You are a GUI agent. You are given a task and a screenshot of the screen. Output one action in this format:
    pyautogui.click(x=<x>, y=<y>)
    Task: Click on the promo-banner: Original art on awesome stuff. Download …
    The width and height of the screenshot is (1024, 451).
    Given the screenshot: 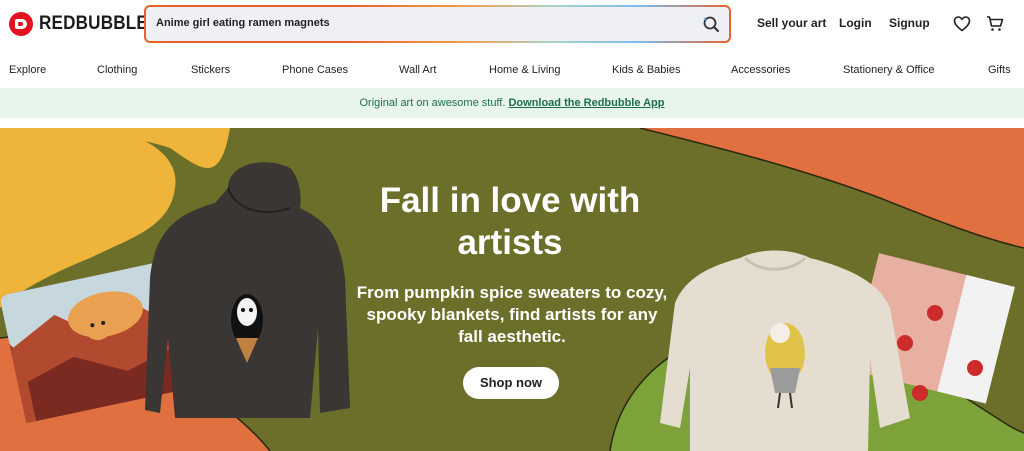 What is the action you would take?
    pyautogui.click(x=512, y=103)
    